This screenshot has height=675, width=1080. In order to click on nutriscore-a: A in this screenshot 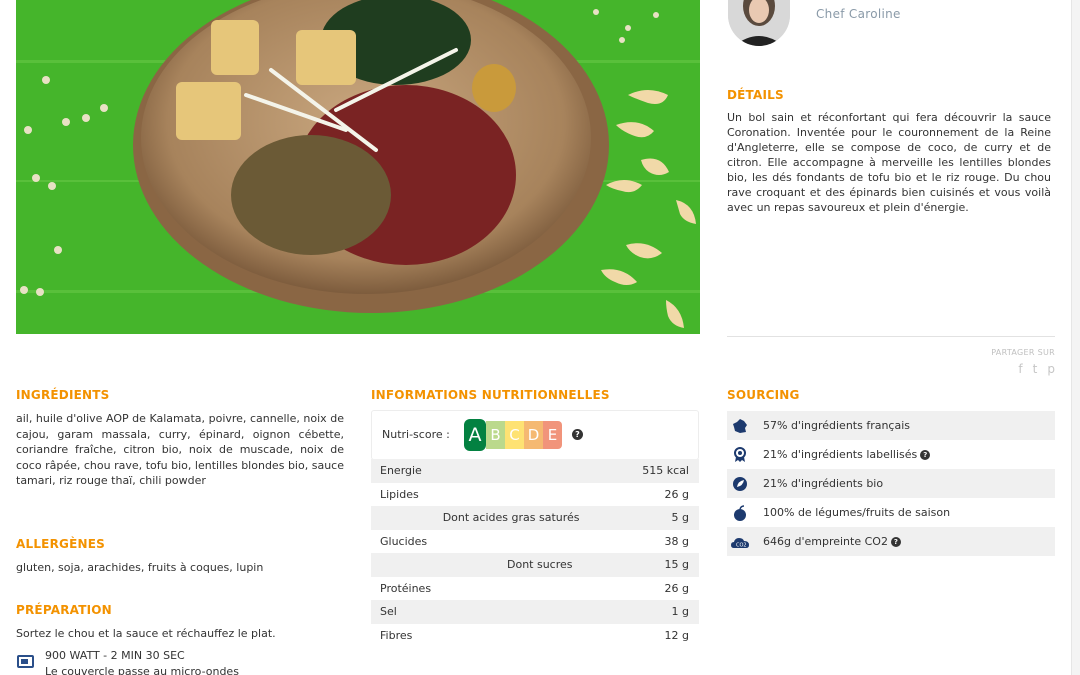, I will do `click(475, 435)`.